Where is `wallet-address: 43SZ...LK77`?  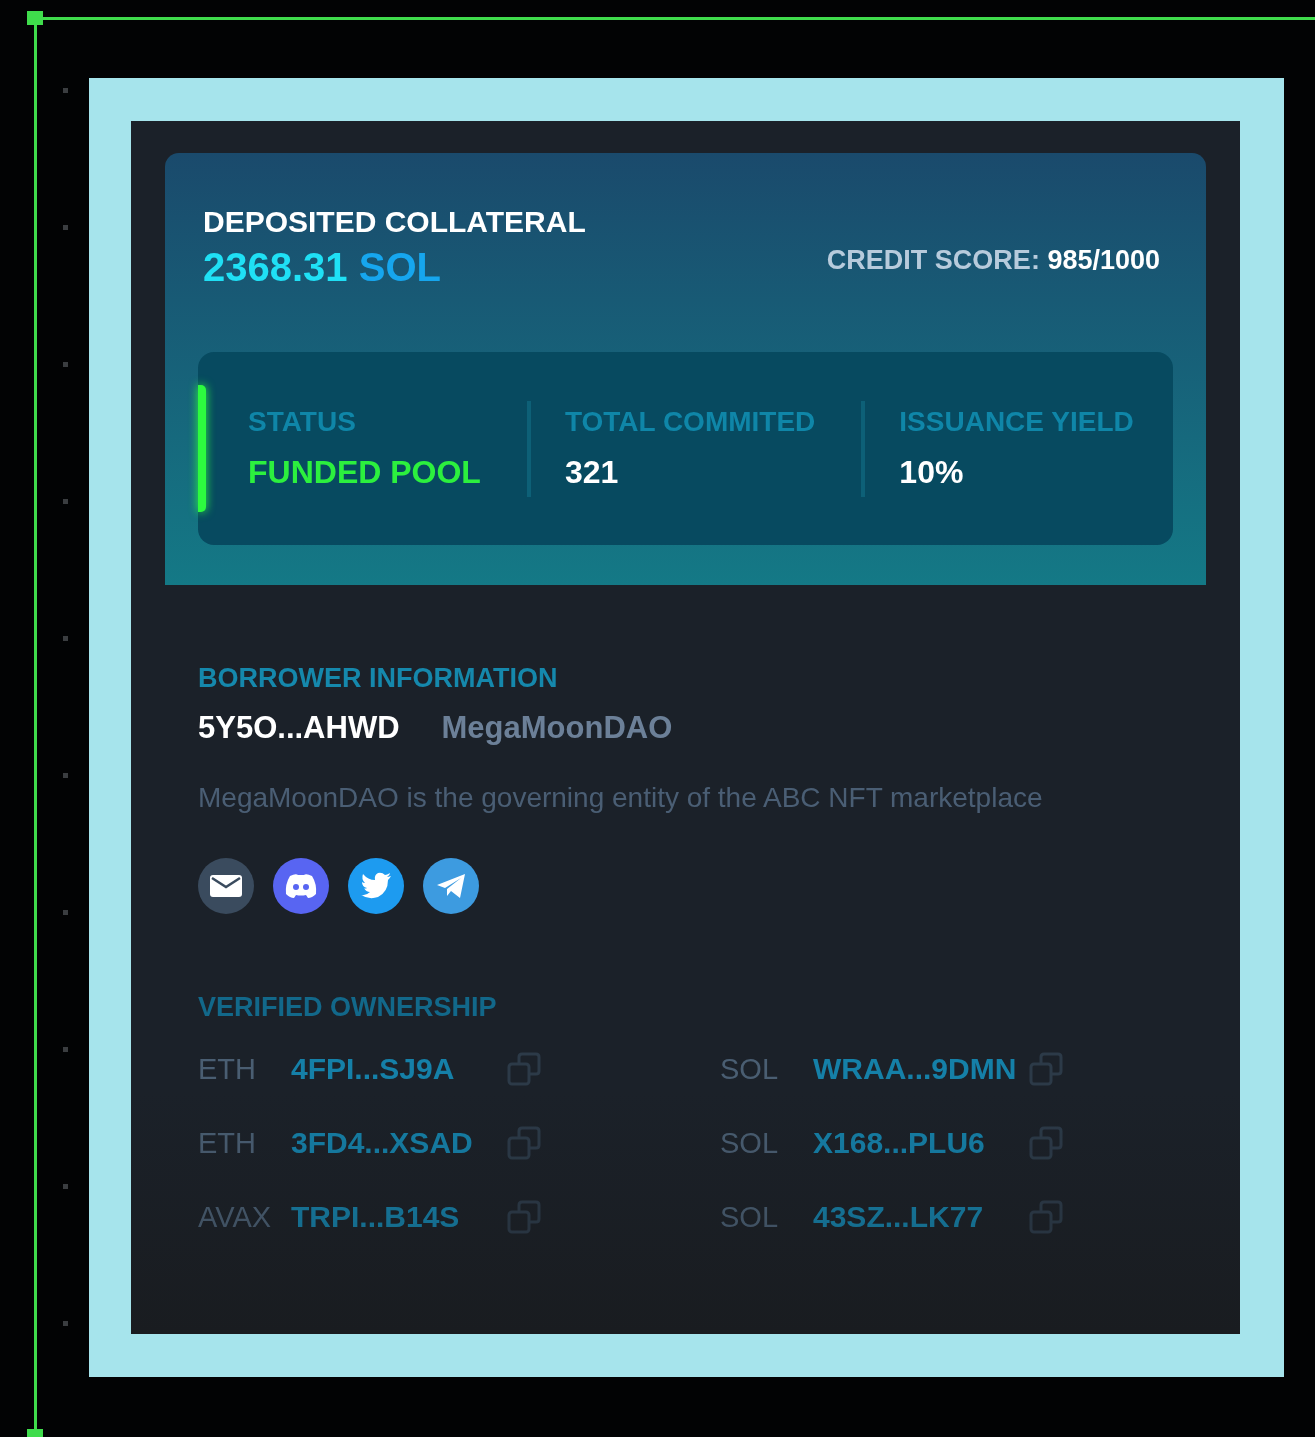 wallet-address: 43SZ...LK77 is located at coordinates (899, 1217).